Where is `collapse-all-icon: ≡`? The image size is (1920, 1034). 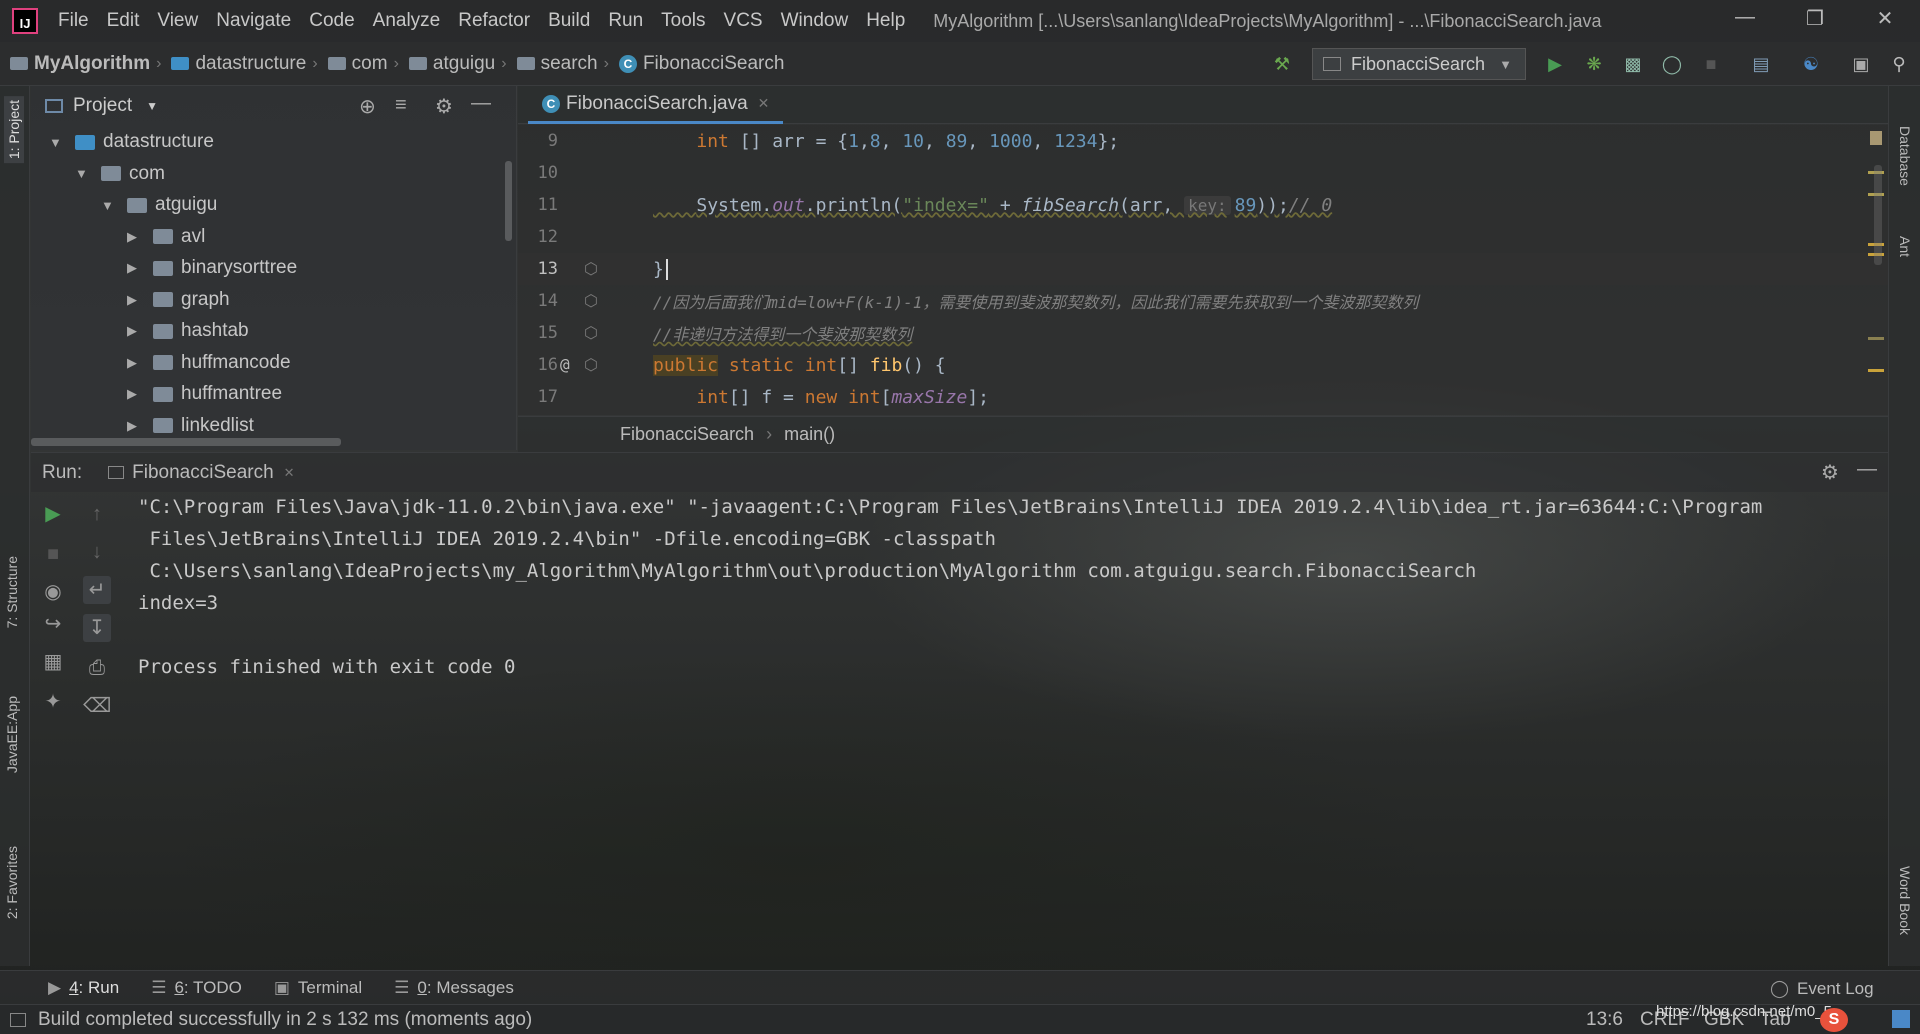
collapse-all-icon: ≡ is located at coordinates (401, 105).